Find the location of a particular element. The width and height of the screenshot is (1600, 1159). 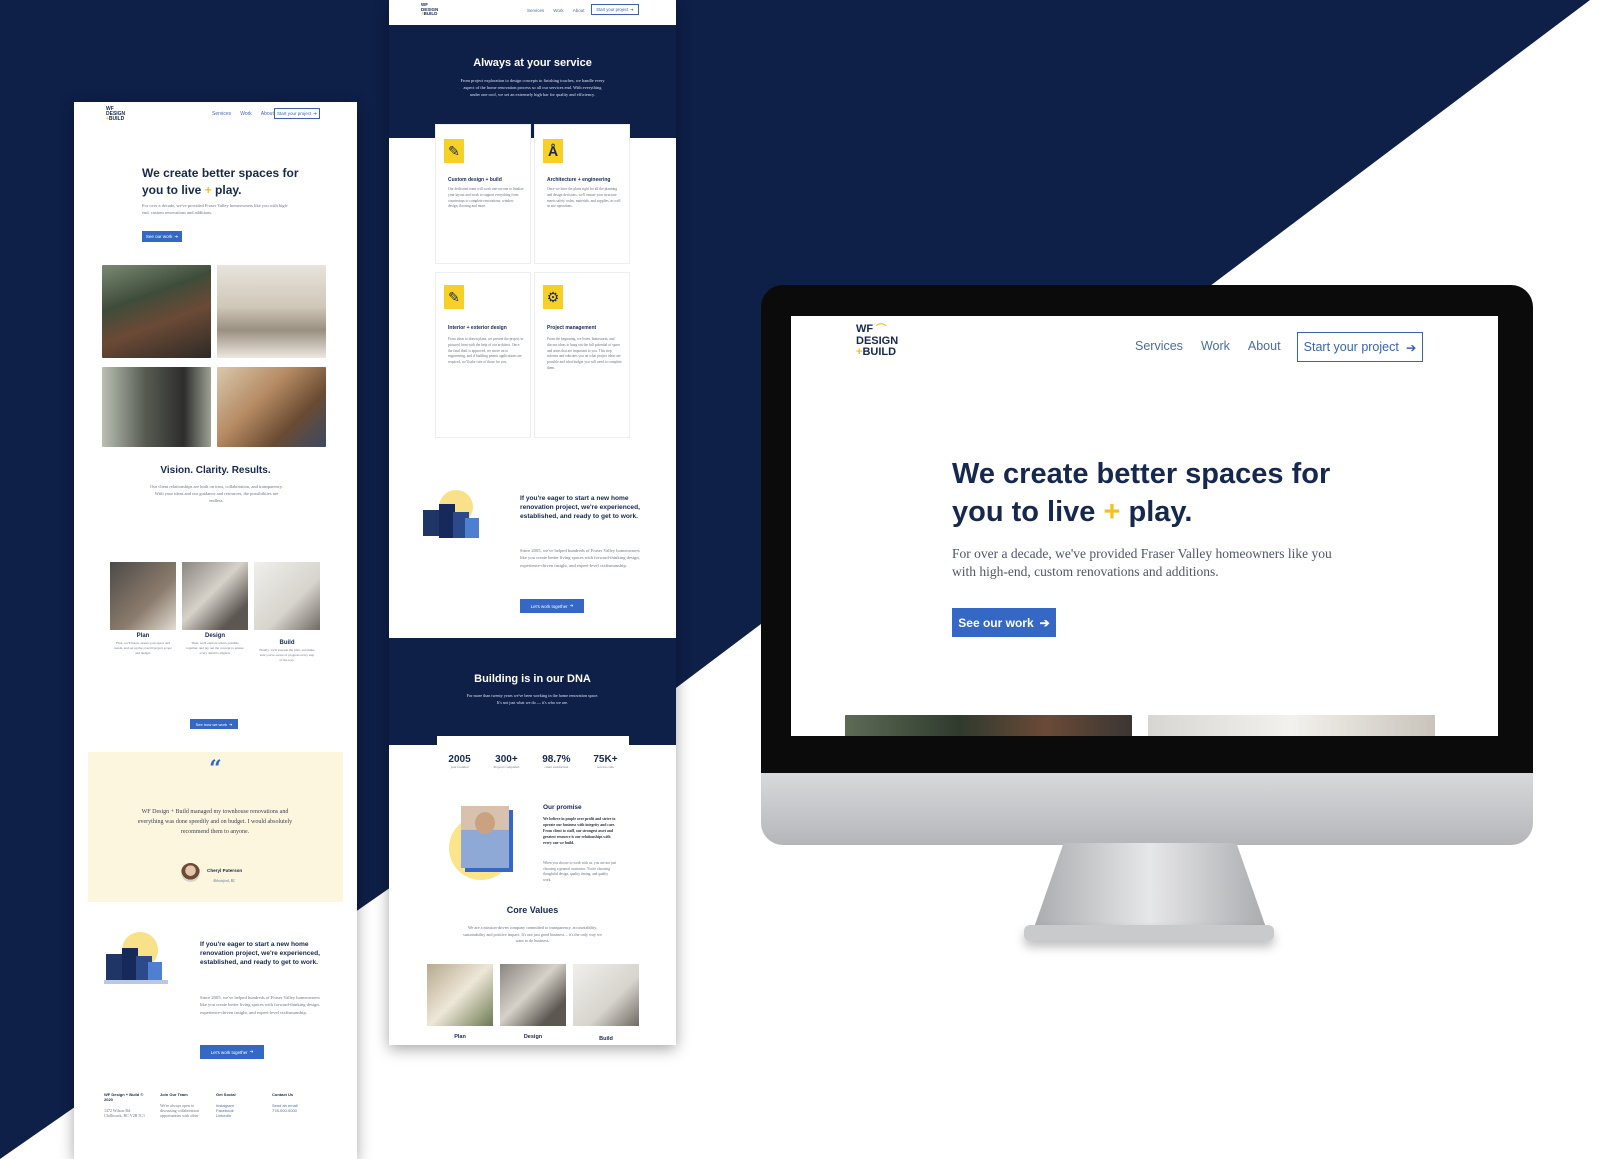

phone-link: 778-000-0000 is located at coordinates (293, 1110).